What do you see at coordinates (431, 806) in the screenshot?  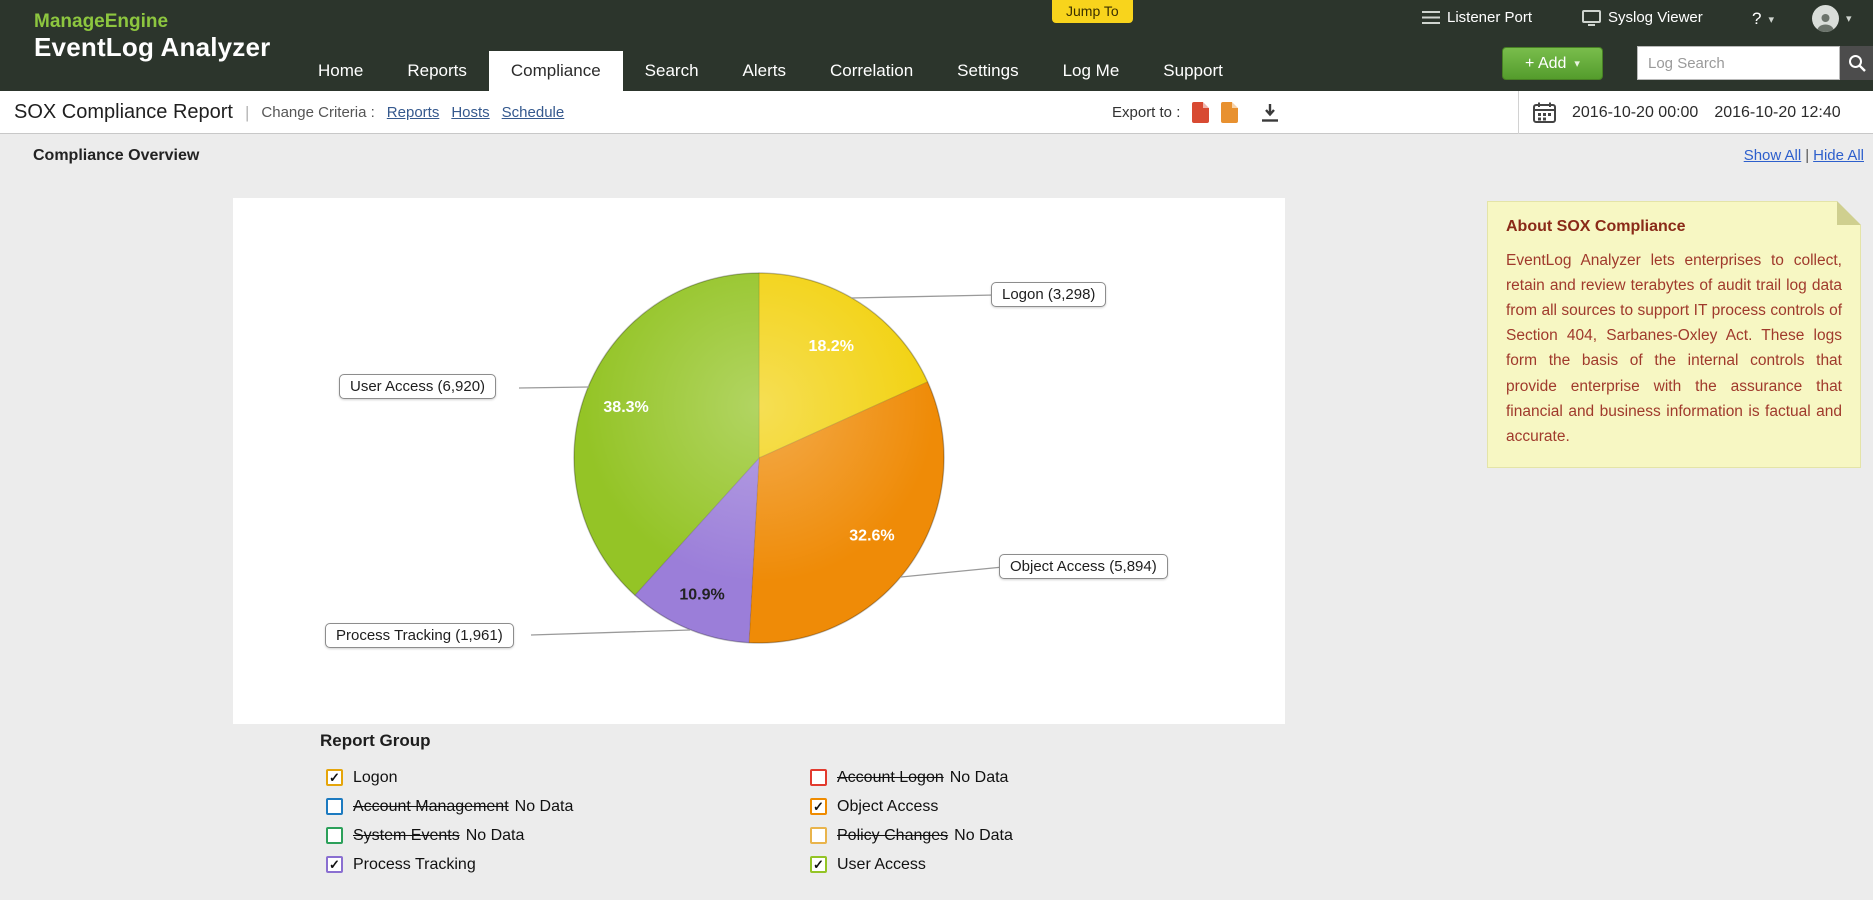 I see `report-group-label: Account Management` at bounding box center [431, 806].